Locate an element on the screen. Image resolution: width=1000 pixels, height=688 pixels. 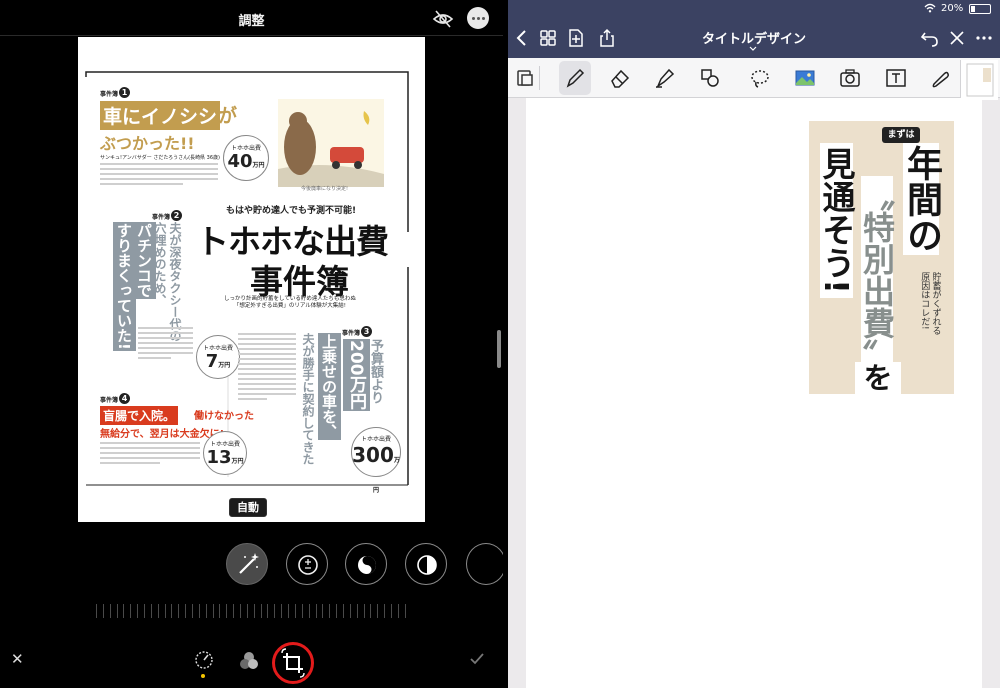
card-title-col3: 見通そう! is located at coordinates (836, 221).